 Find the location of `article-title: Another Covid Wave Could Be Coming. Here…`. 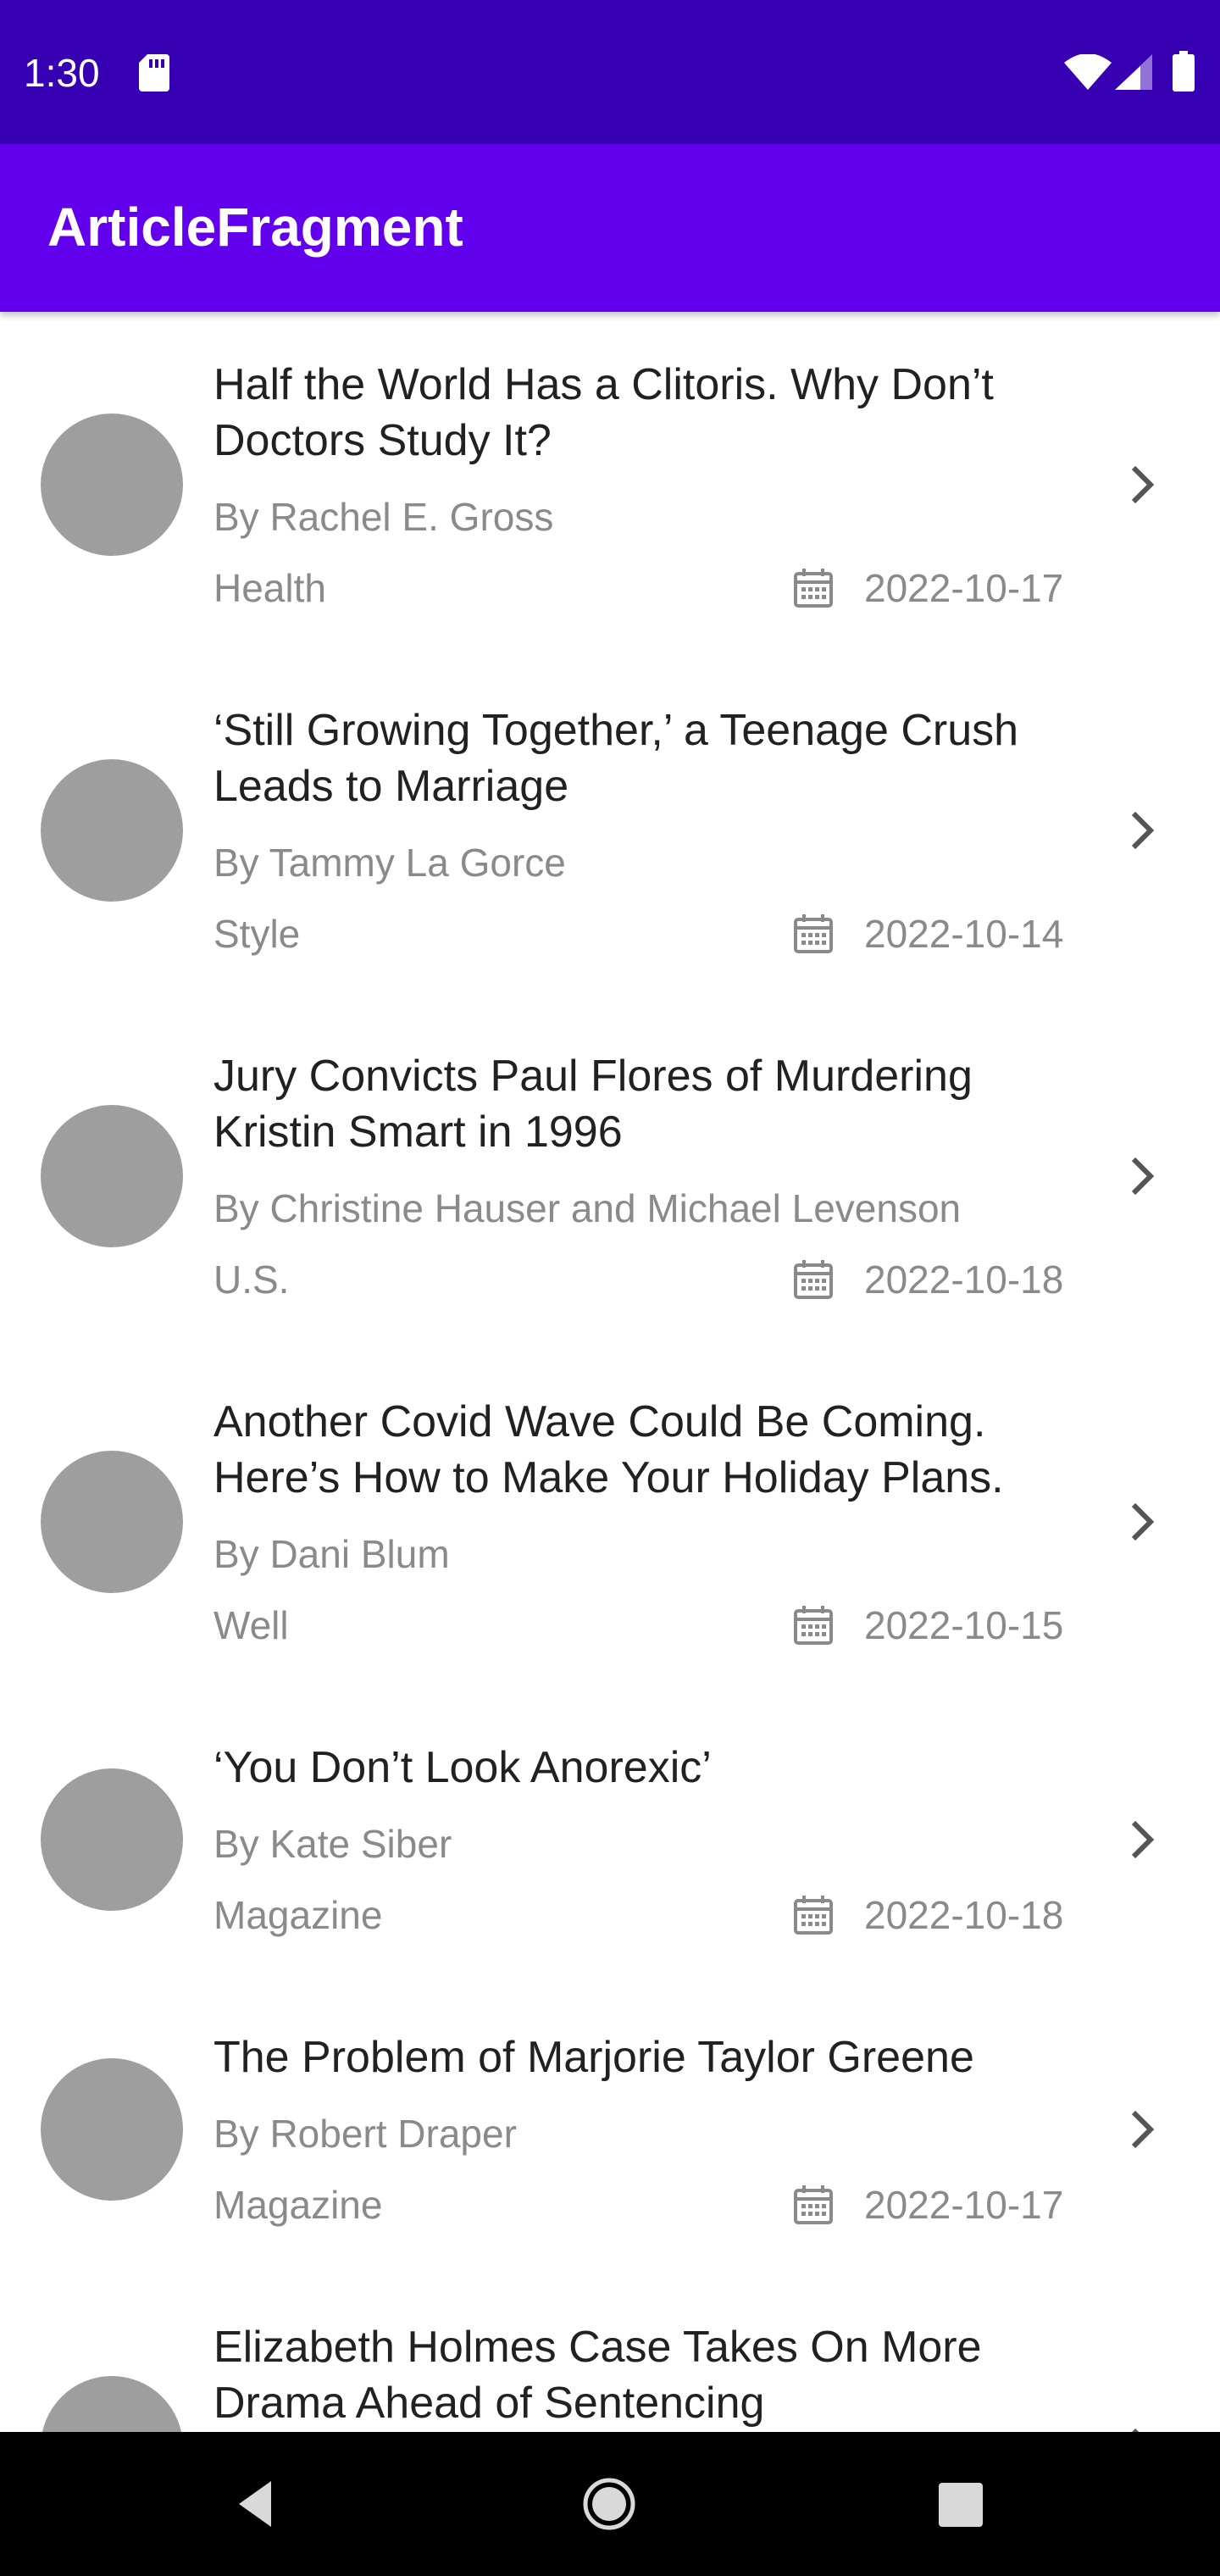

article-title: Another Covid Wave Could Be Coming. Here… is located at coordinates (609, 1449).